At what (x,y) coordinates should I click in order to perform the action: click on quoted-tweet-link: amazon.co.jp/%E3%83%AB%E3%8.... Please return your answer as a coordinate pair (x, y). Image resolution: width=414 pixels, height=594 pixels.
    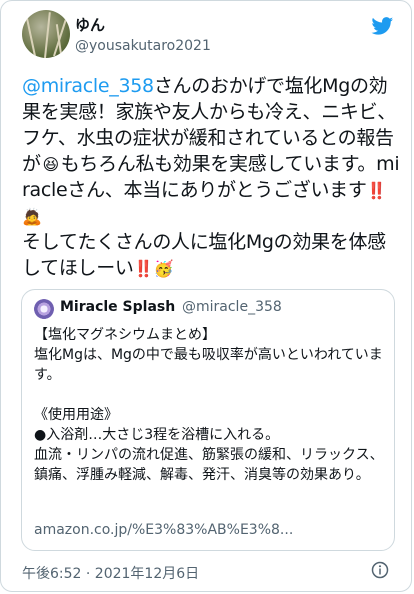
    Looking at the image, I should click on (163, 530).